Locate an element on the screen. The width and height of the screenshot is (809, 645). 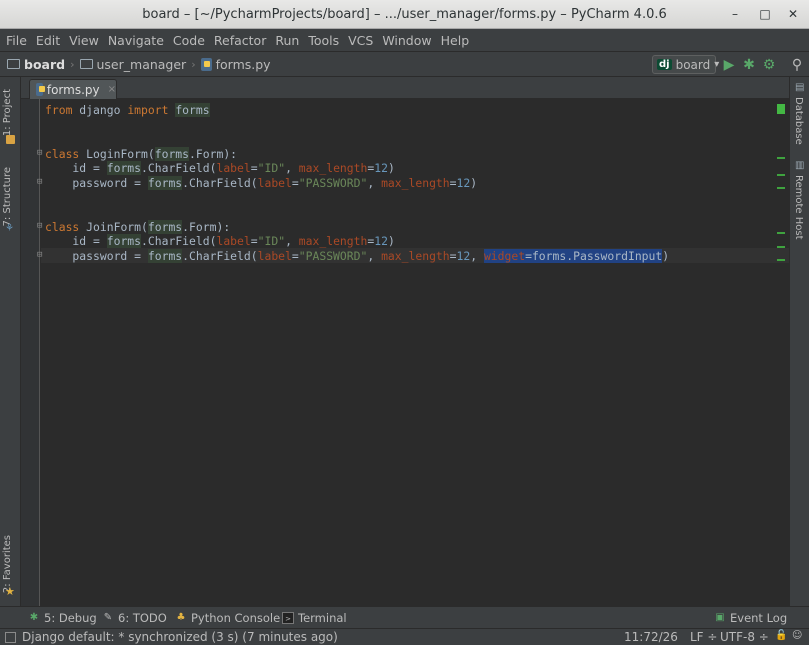
chevron-down-icon: ▾ is located at coordinates (717, 64).